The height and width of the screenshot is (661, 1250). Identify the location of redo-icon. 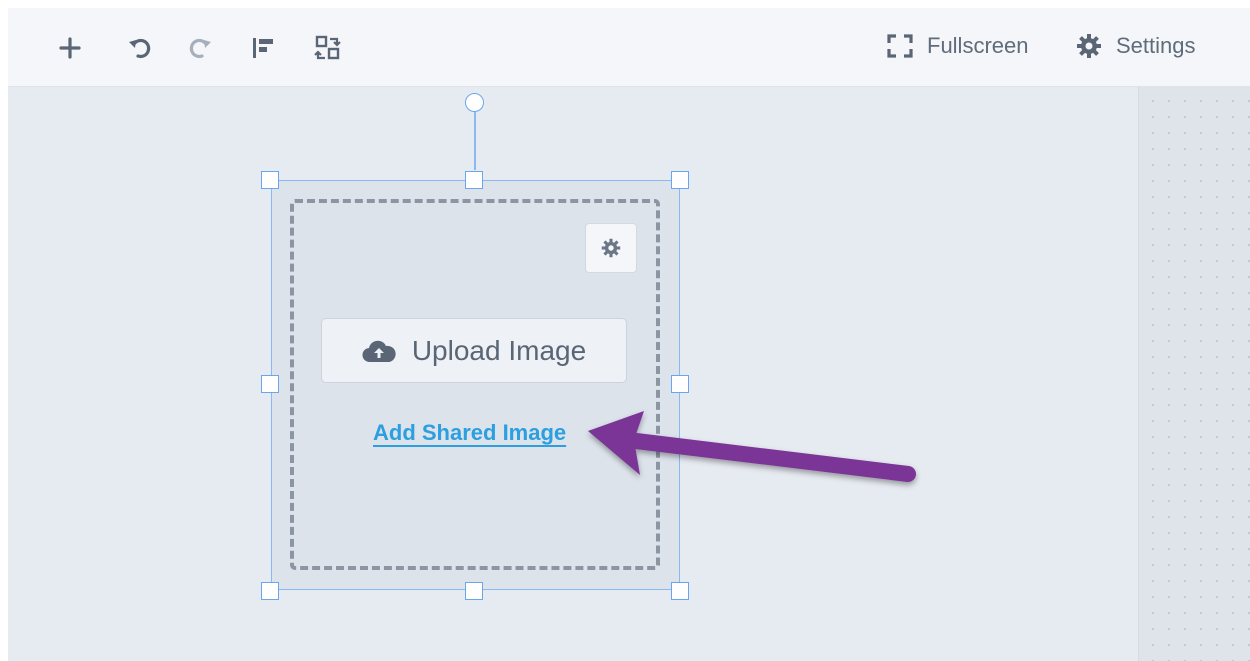
(200, 48).